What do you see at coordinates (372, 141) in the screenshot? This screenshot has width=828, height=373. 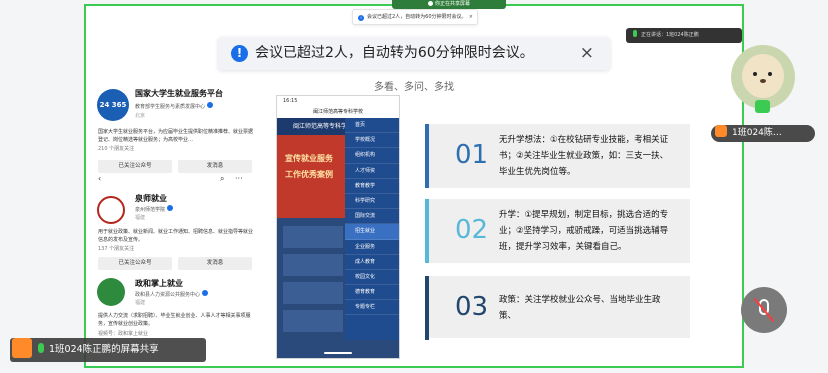 I see `site-menu-item: 学校概况` at bounding box center [372, 141].